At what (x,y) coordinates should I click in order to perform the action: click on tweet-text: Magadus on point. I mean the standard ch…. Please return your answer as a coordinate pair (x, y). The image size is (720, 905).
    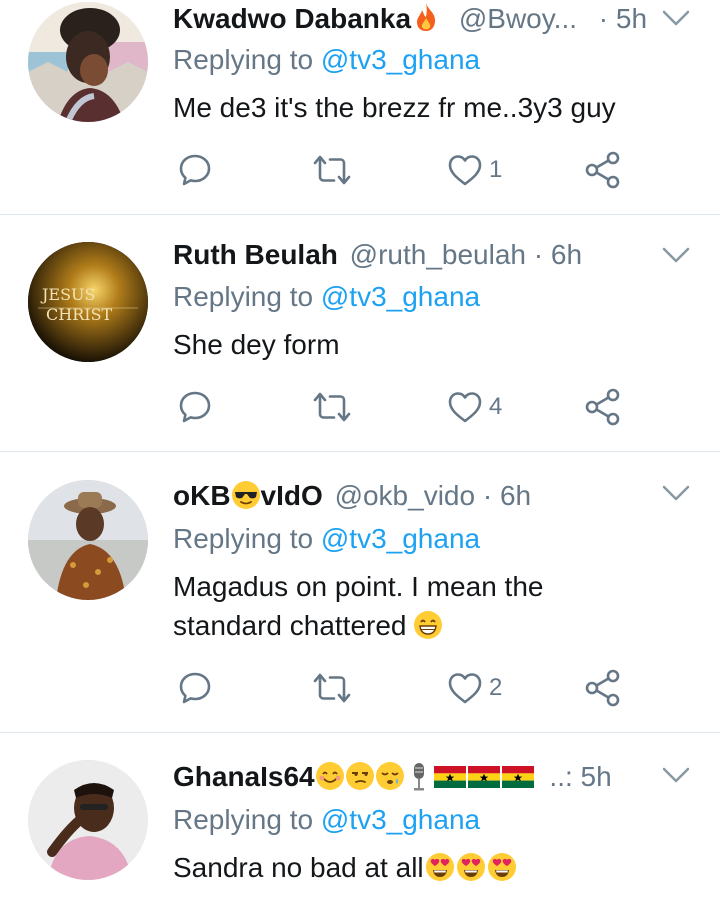
    Looking at the image, I should click on (423, 606).